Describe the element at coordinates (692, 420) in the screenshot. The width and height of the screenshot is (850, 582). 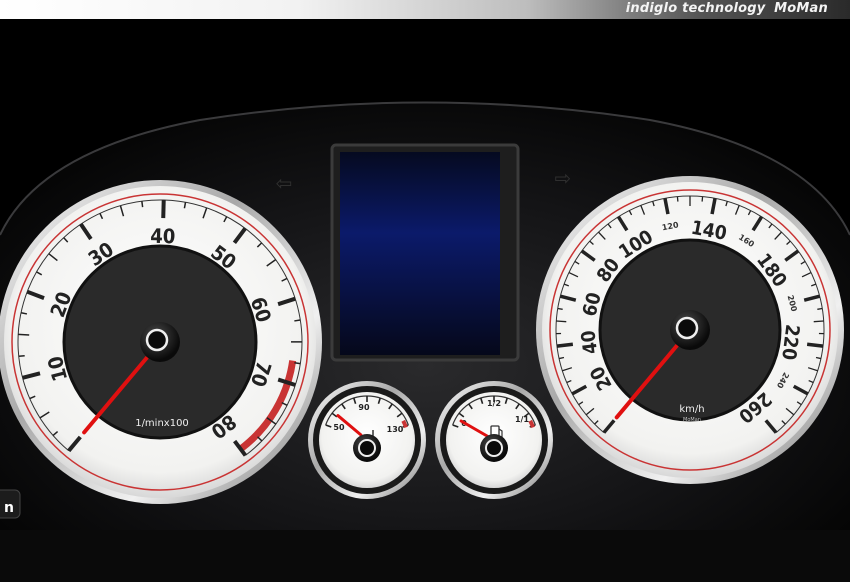
I see `speedo-maker-label: MoMan` at that location.